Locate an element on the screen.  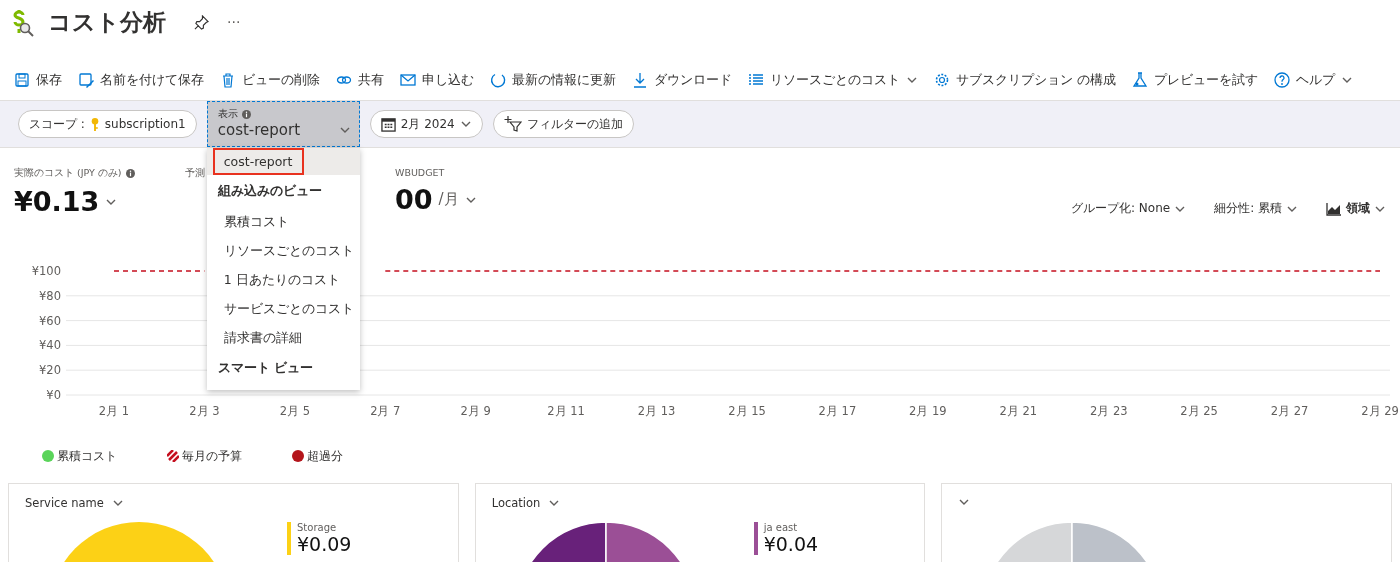
legend-entry: ja east ¥0.04 is located at coordinates (786, 538).